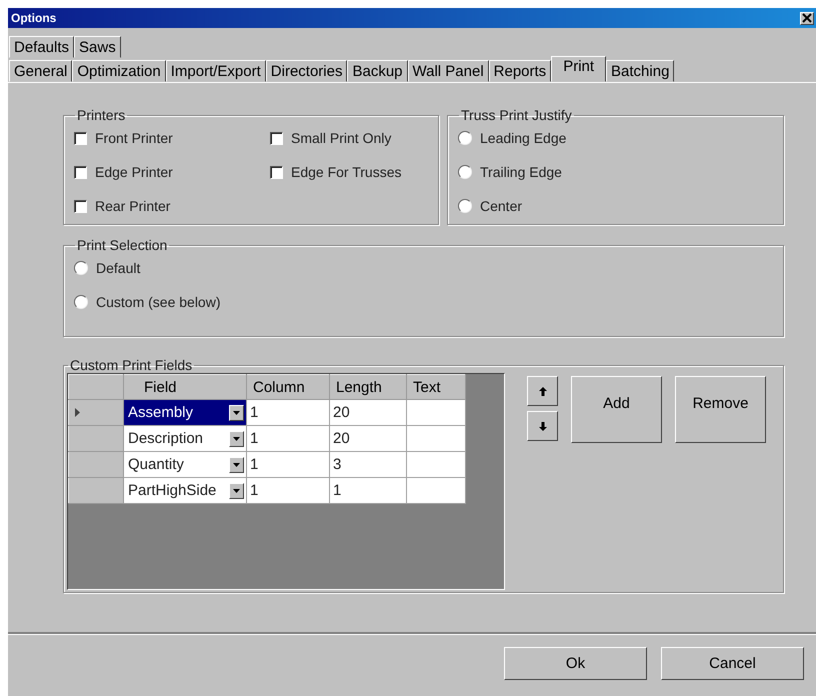 This screenshot has height=696, width=816. I want to click on dropdown-value: Description, so click(166, 438).